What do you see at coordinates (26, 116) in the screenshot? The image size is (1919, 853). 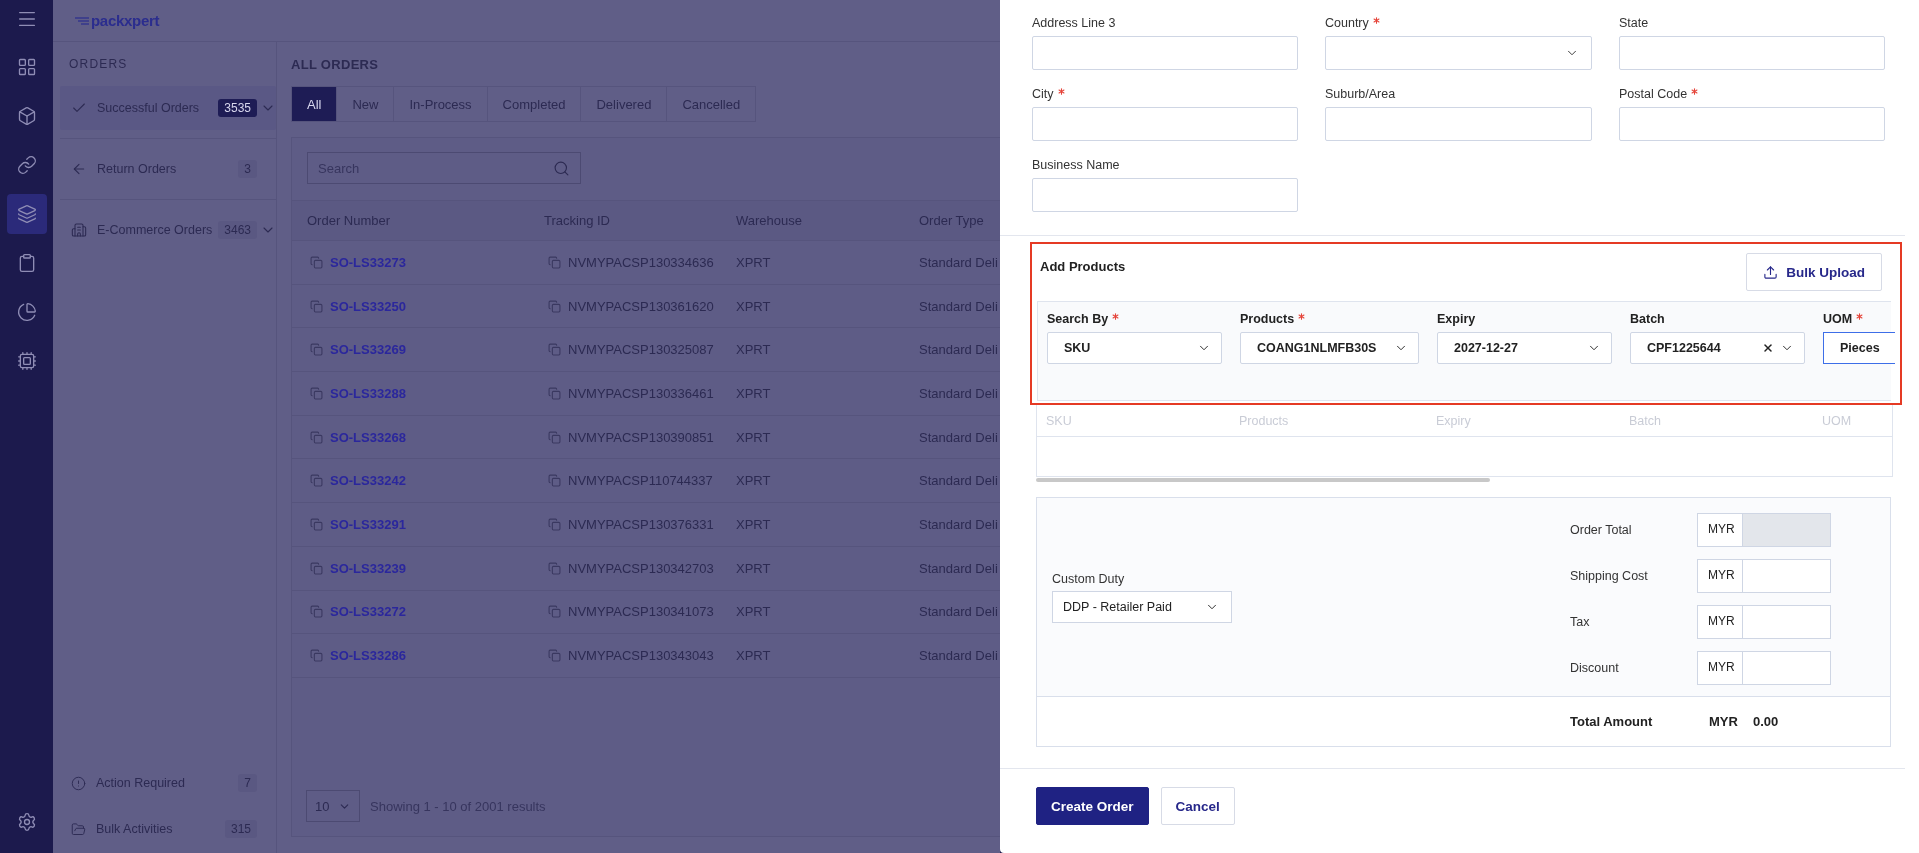 I see `cube-icon` at bounding box center [26, 116].